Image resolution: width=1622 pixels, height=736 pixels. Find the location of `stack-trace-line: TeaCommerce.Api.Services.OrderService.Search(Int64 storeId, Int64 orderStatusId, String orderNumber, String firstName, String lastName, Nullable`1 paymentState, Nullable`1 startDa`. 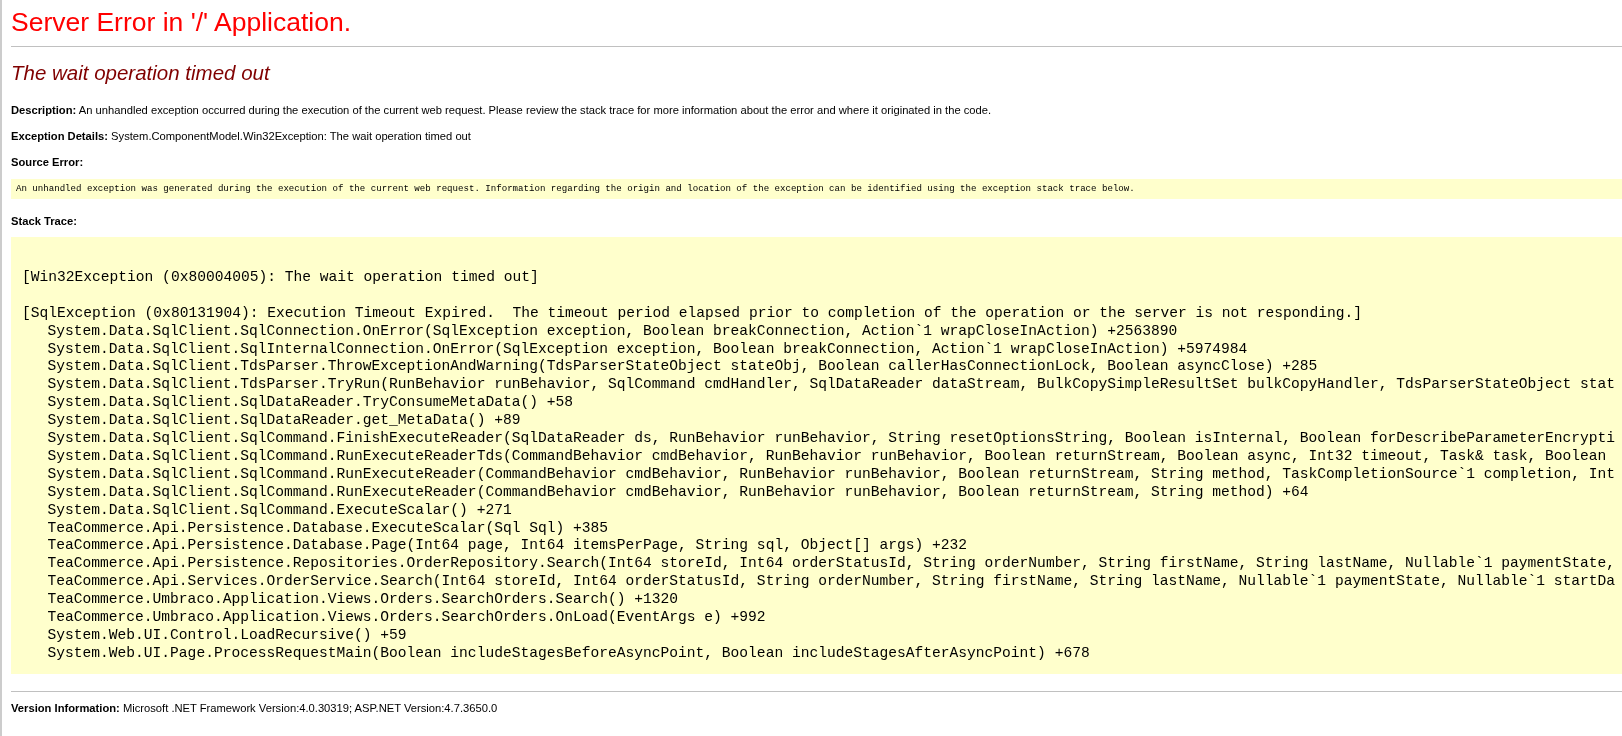

stack-trace-line: TeaCommerce.Api.Services.OrderService.Search(Int64 storeId, Int64 orderStatusId, String orderNumber, String firstName, String lastName, Nullable`1 paymentState, Nullable`1 startDa is located at coordinates (831, 582).